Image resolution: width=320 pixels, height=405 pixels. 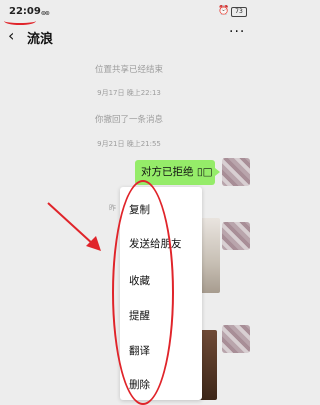 What do you see at coordinates (112, 208) in the screenshot?
I see `partial-message-text: 昨` at bounding box center [112, 208].